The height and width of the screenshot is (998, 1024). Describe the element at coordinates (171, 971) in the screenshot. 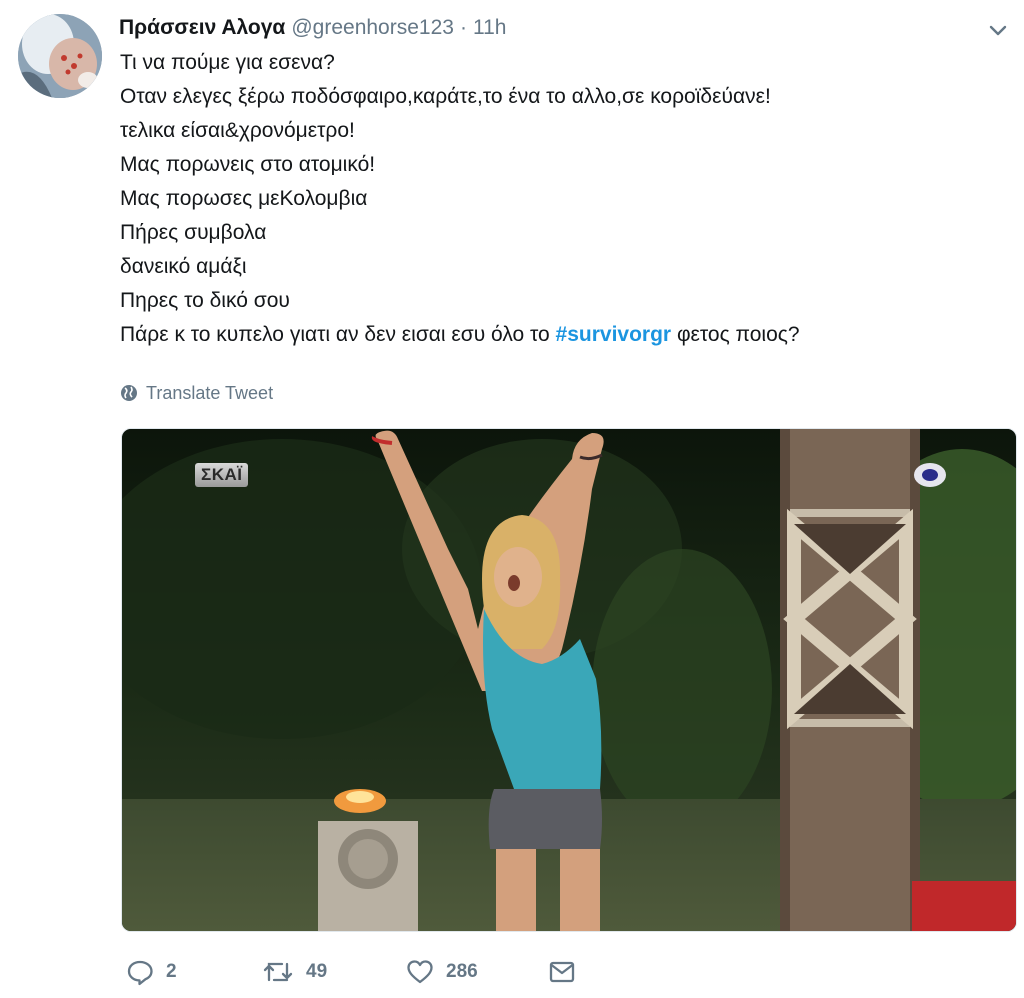

I see `reply-count: 2` at that location.